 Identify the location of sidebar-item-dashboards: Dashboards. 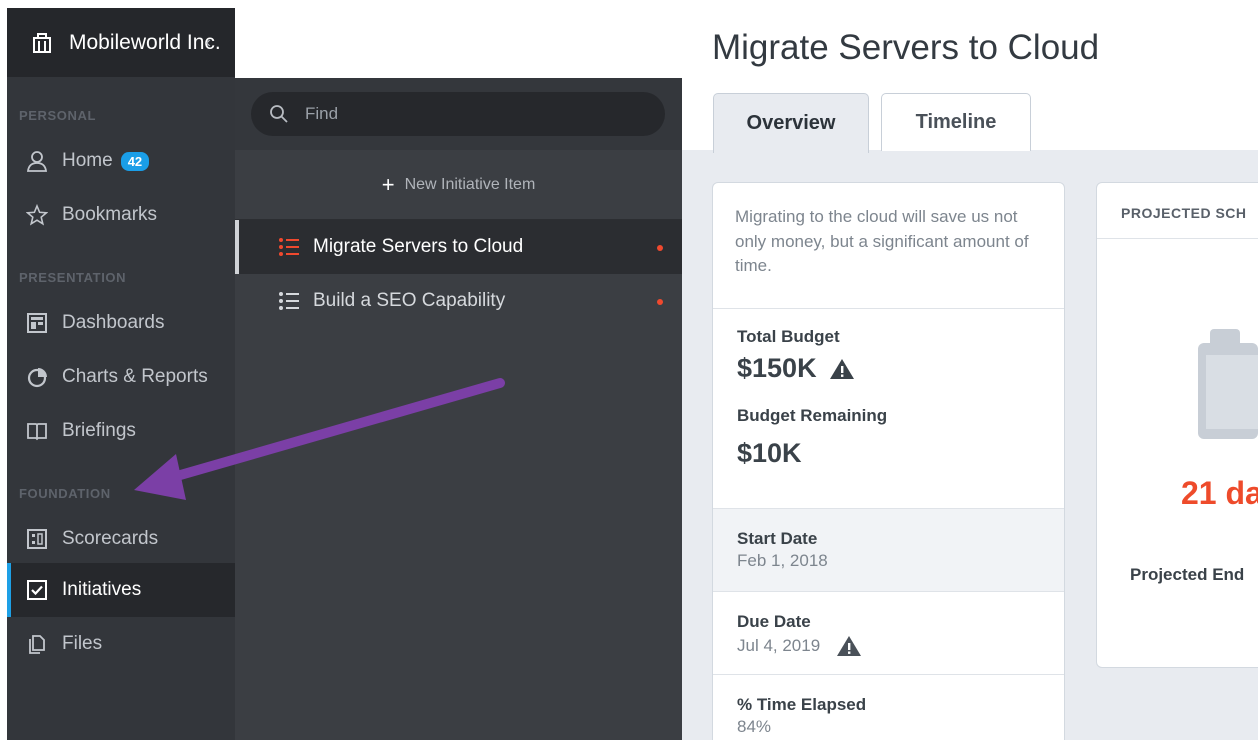
(121, 323).